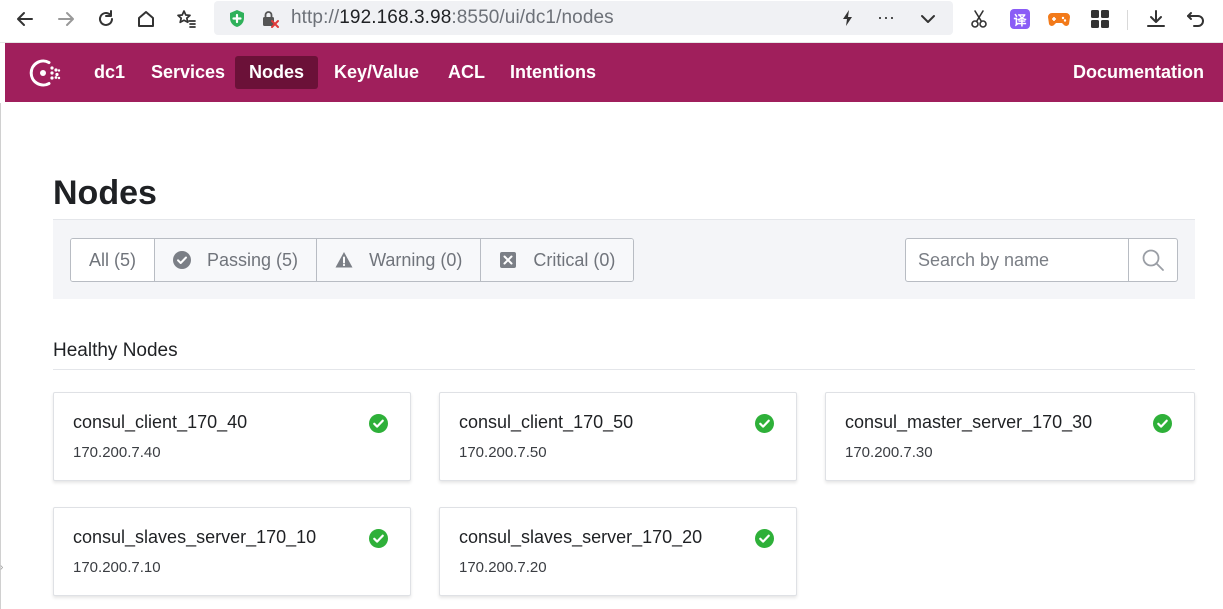 The image size is (1223, 609). Describe the element at coordinates (532, 17) in the screenshot. I see `url-path: :8550/ui/dc1/nodes` at that location.